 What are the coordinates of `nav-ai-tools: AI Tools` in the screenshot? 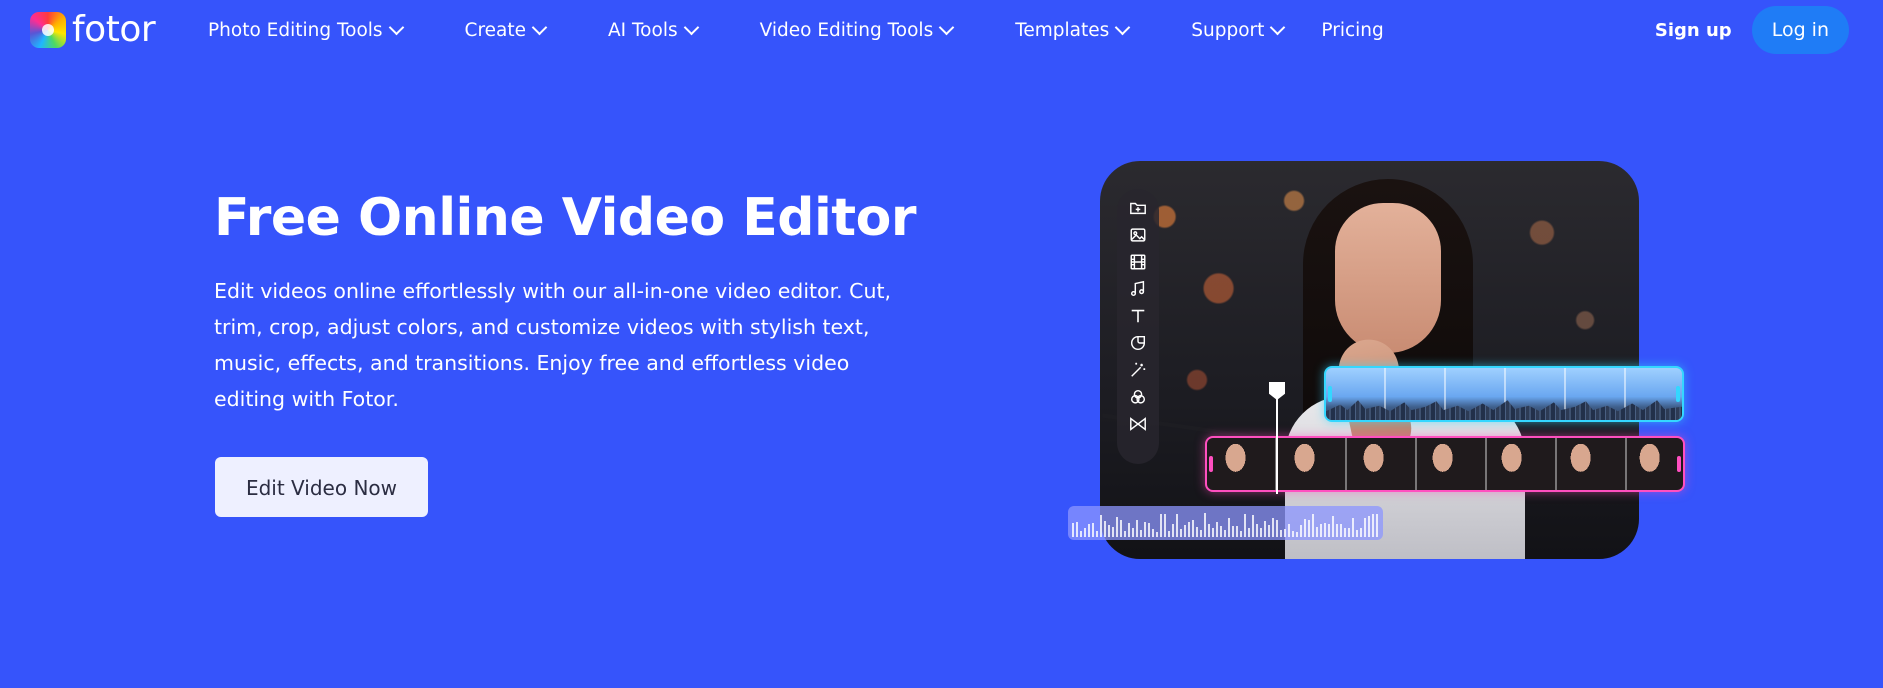 It's located at (653, 30).